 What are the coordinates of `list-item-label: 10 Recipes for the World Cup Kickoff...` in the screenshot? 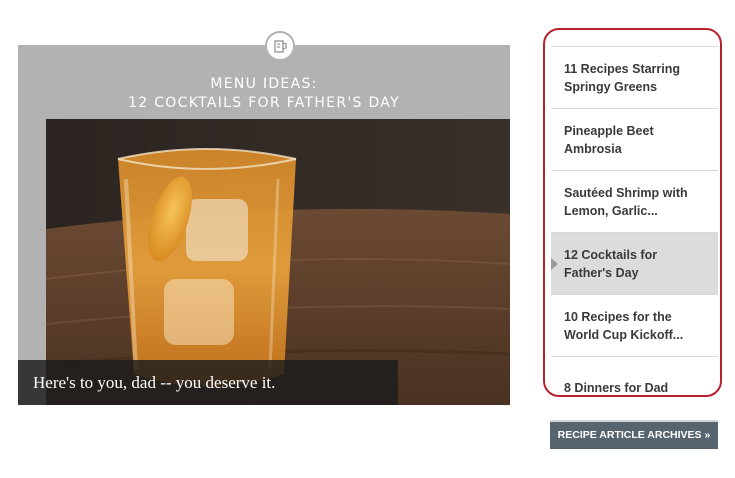 It's located at (624, 325).